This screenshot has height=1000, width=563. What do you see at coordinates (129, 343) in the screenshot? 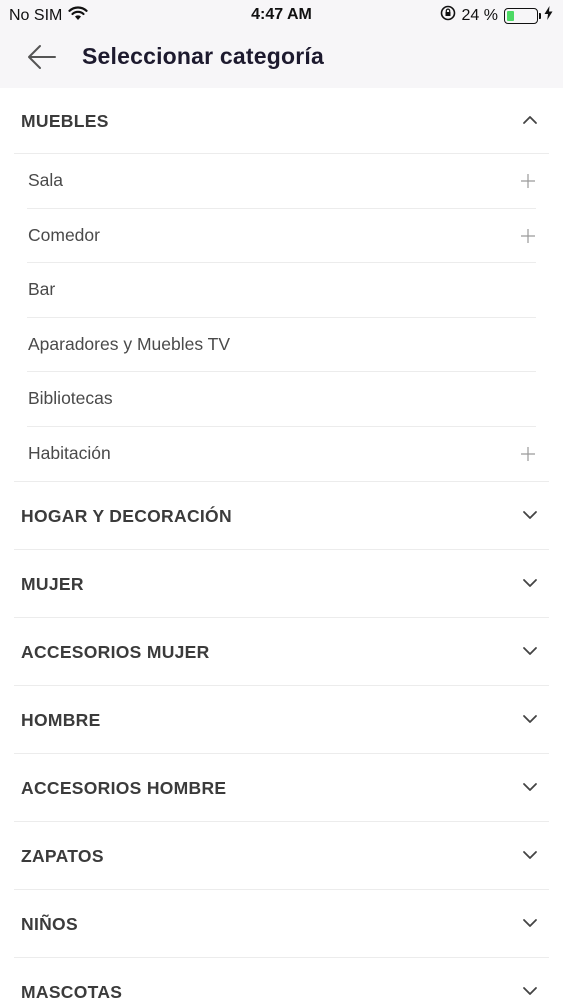
I see `subcategory-label: Aparadores y Muebles TV` at bounding box center [129, 343].